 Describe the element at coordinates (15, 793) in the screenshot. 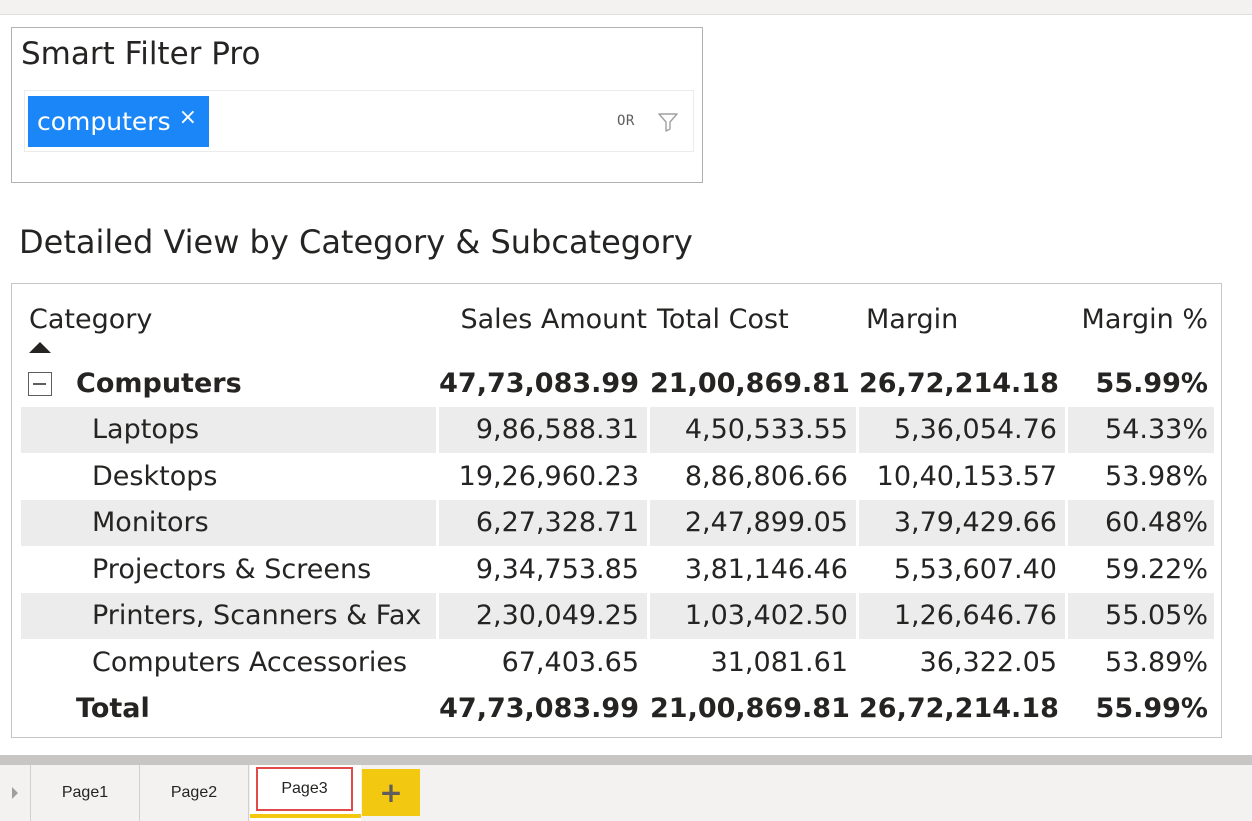

I see `scroll-left-icon` at that location.